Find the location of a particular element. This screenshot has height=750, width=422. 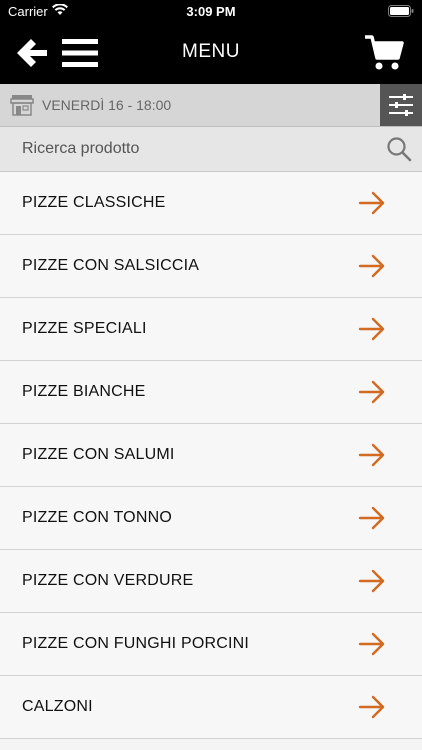

list-item: PIZZE CON SALSICCIA is located at coordinates (211, 266).